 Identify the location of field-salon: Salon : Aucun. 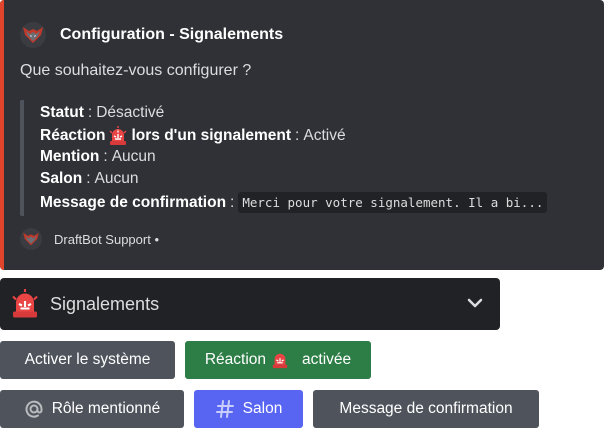
(89, 179).